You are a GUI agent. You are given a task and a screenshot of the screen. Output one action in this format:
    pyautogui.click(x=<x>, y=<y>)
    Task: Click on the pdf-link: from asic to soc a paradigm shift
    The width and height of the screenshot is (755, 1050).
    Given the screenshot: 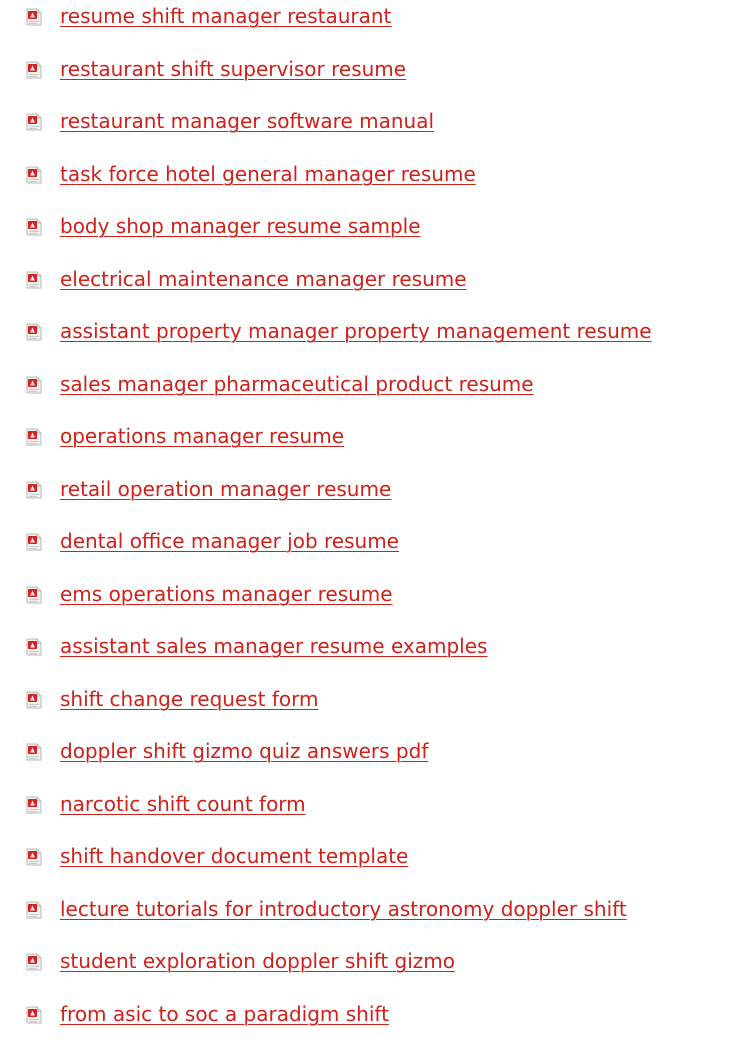 What is the action you would take?
    pyautogui.click(x=224, y=1014)
    